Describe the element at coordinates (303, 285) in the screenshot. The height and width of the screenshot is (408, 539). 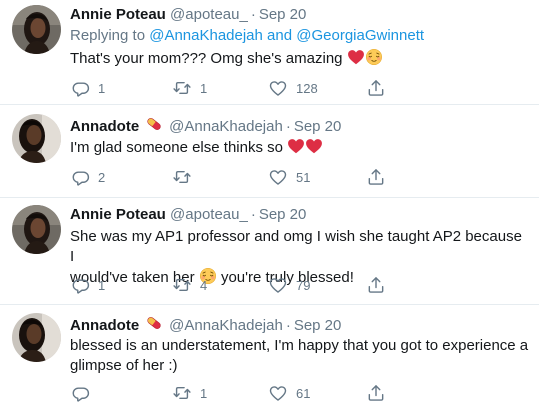
I see `like-count: 79` at that location.